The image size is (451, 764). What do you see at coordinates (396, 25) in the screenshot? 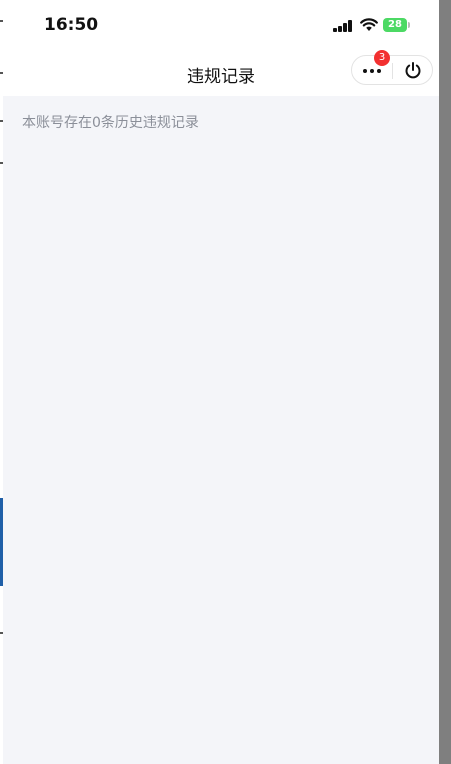
I see `battery-icon: 28` at bounding box center [396, 25].